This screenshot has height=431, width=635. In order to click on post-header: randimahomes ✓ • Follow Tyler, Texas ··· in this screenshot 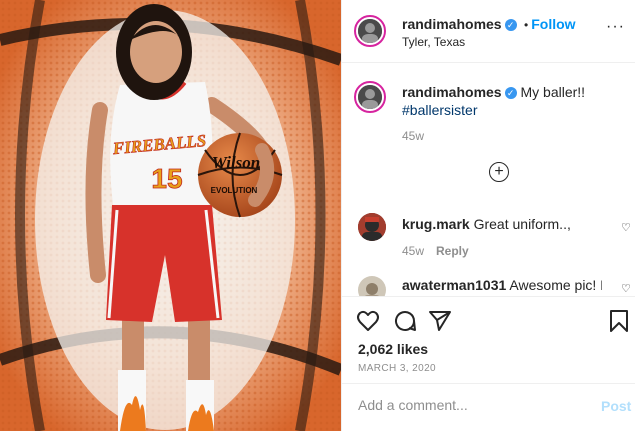, I will do `click(488, 31)`.